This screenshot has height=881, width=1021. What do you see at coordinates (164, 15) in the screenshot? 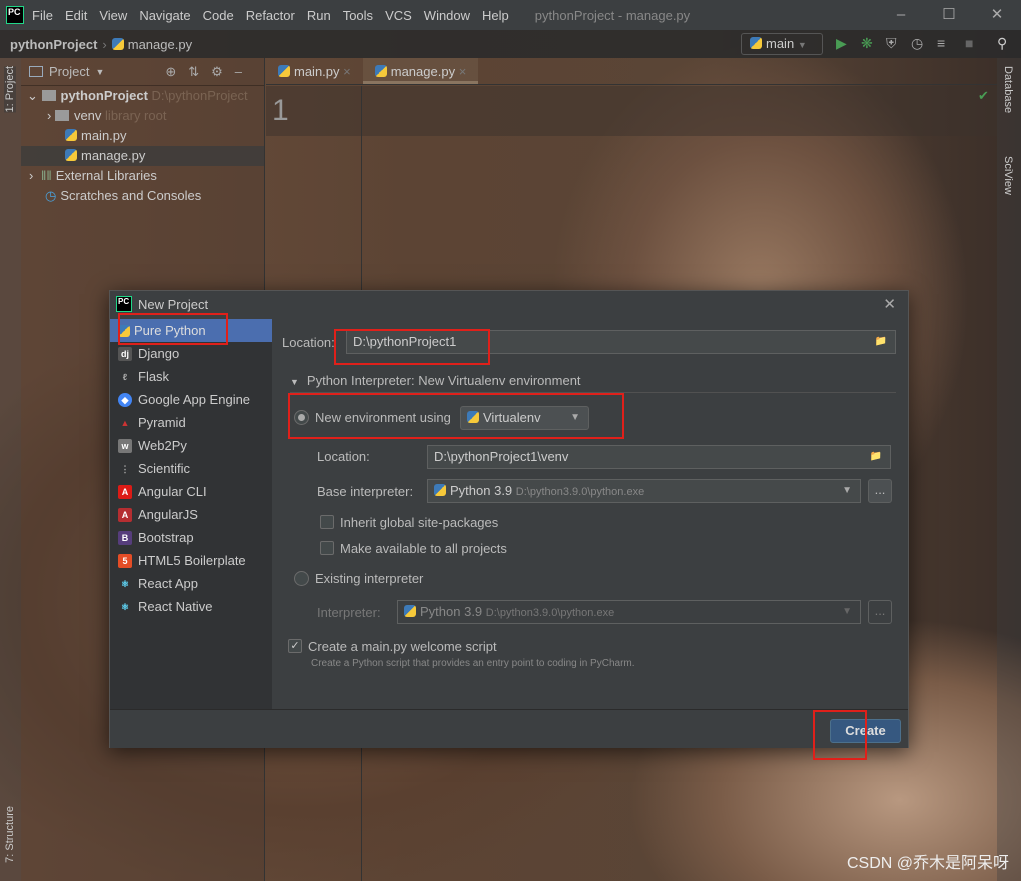
I see `menu-navigate: Navigate` at bounding box center [164, 15].